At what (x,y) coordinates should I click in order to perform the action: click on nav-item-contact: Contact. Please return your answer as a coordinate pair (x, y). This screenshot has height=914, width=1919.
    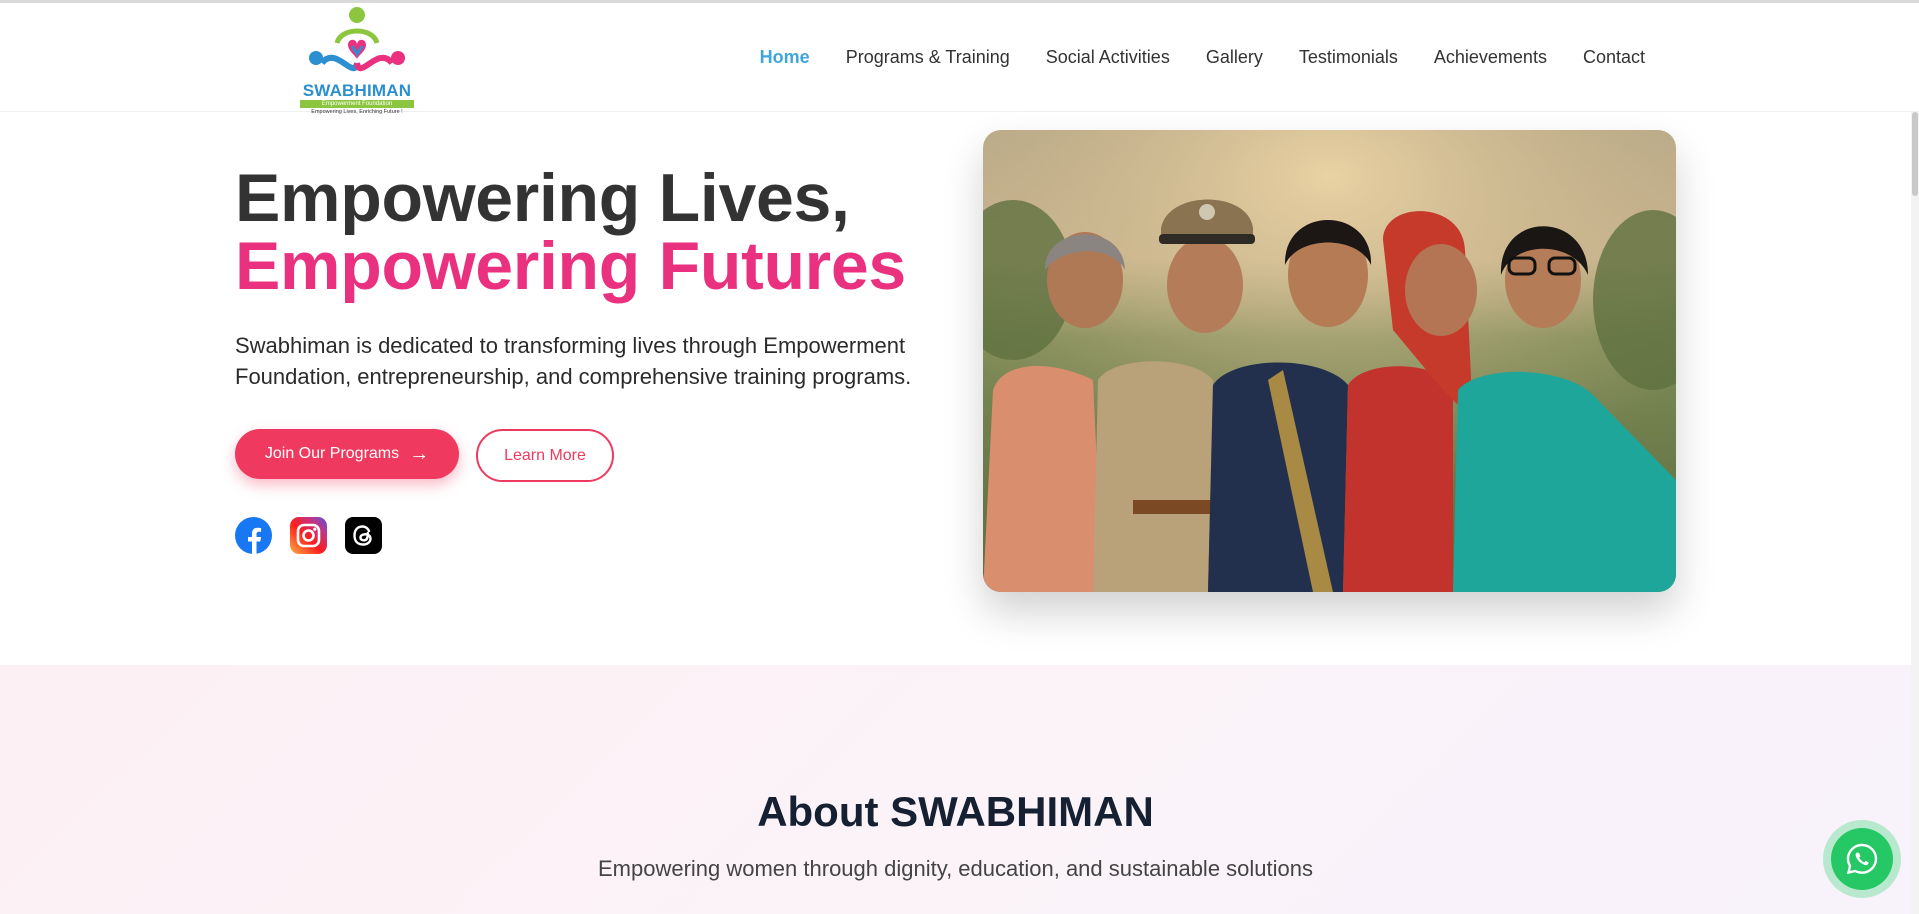
    Looking at the image, I should click on (1614, 57).